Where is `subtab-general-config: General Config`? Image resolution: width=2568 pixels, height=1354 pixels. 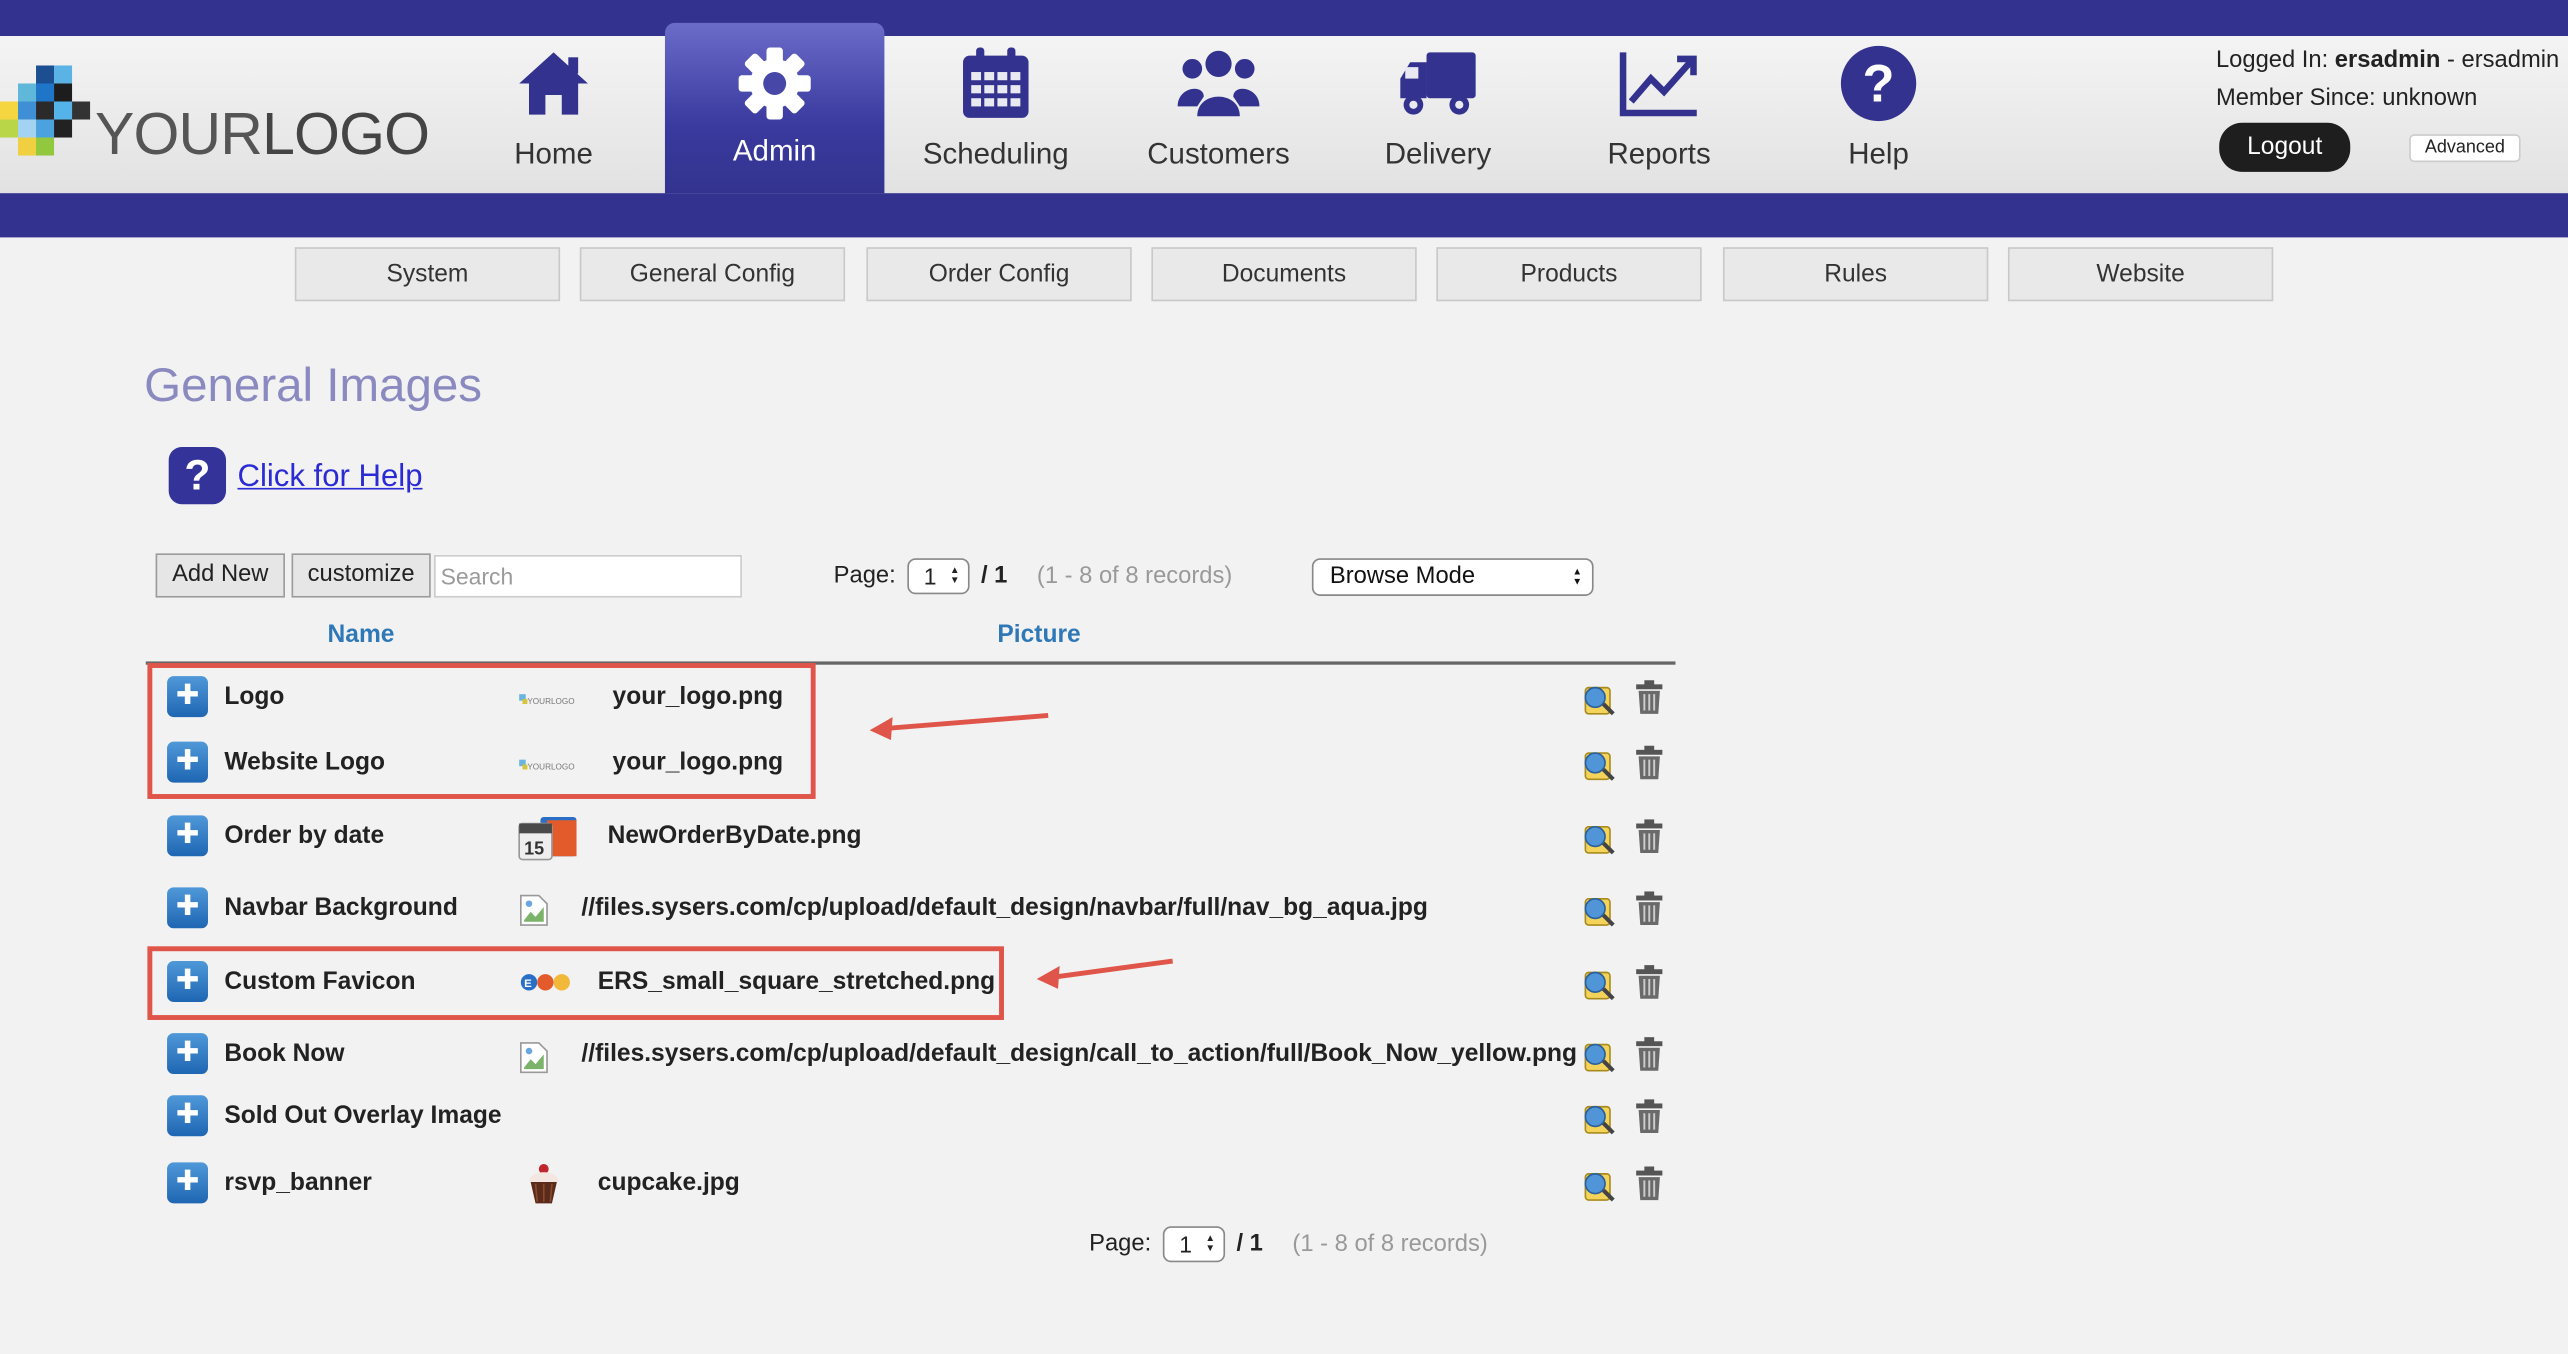
subtab-general-config: General Config is located at coordinates (712, 274).